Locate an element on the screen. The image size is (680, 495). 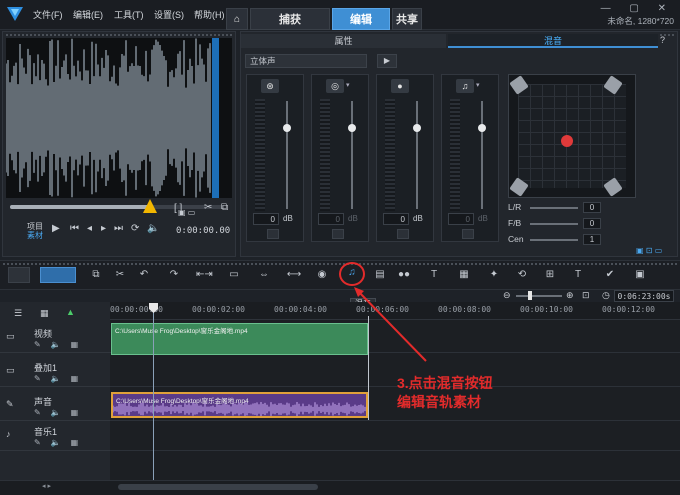
split-icon: ⟷ is located at coordinates (294, 275).